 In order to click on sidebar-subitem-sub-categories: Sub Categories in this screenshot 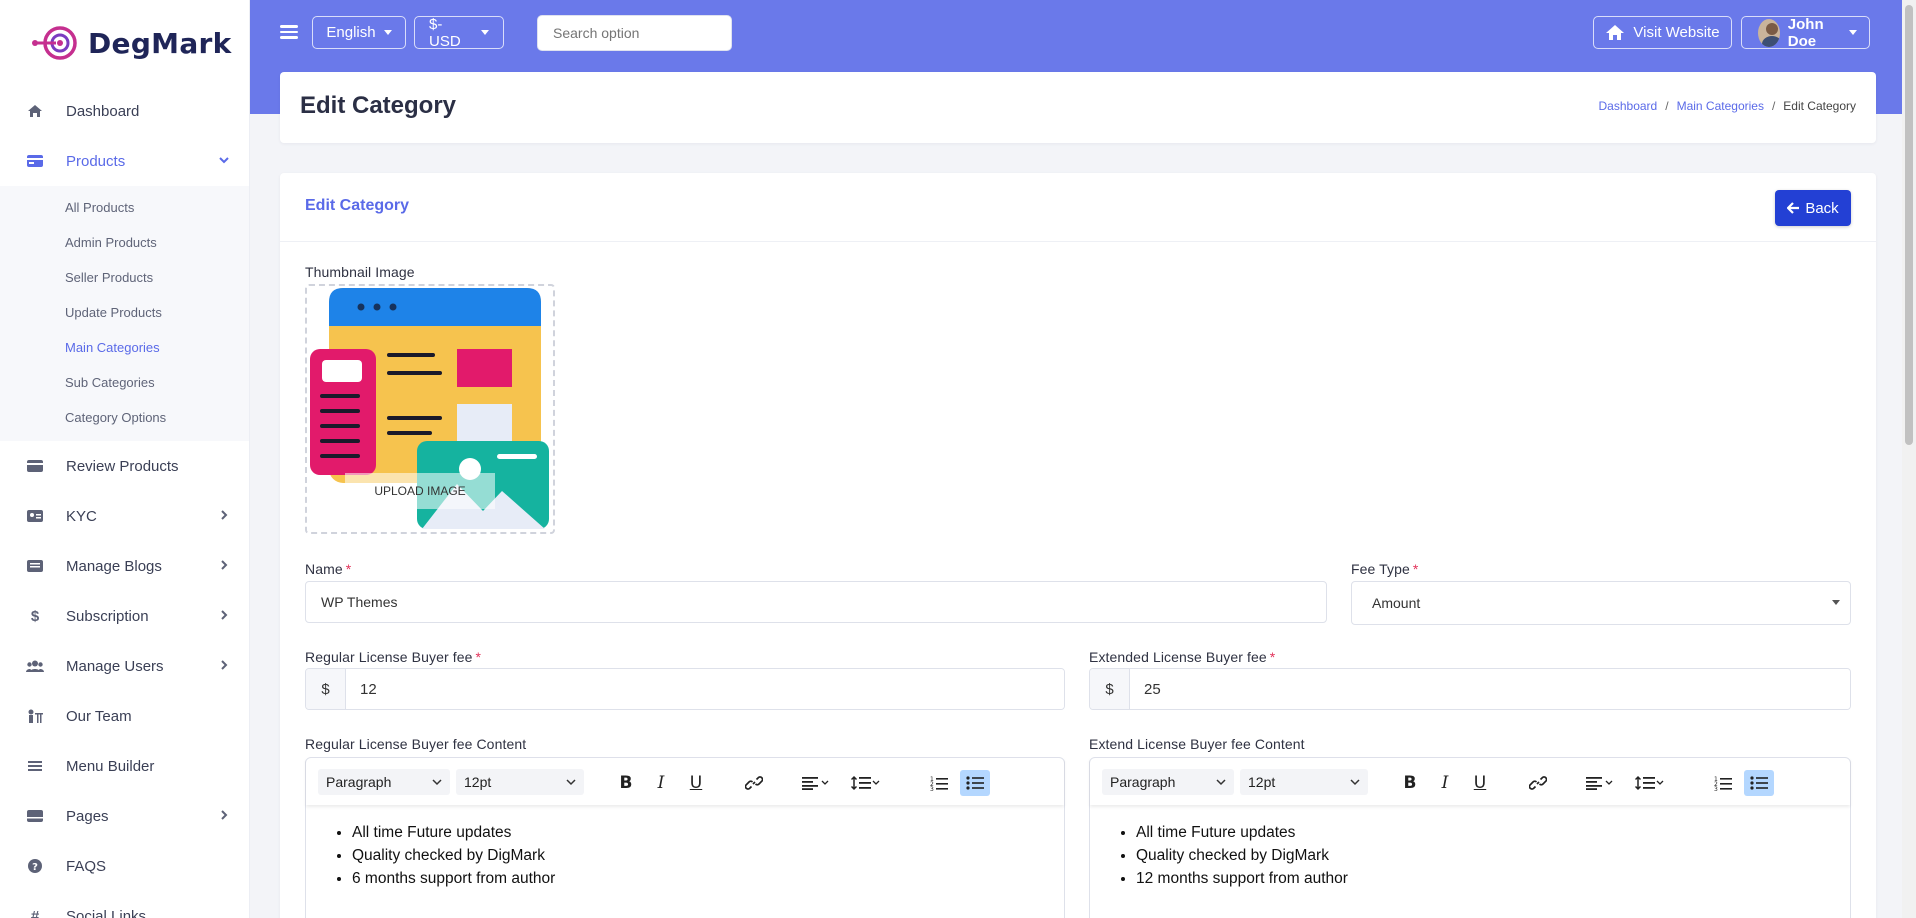, I will do `click(124, 382)`.